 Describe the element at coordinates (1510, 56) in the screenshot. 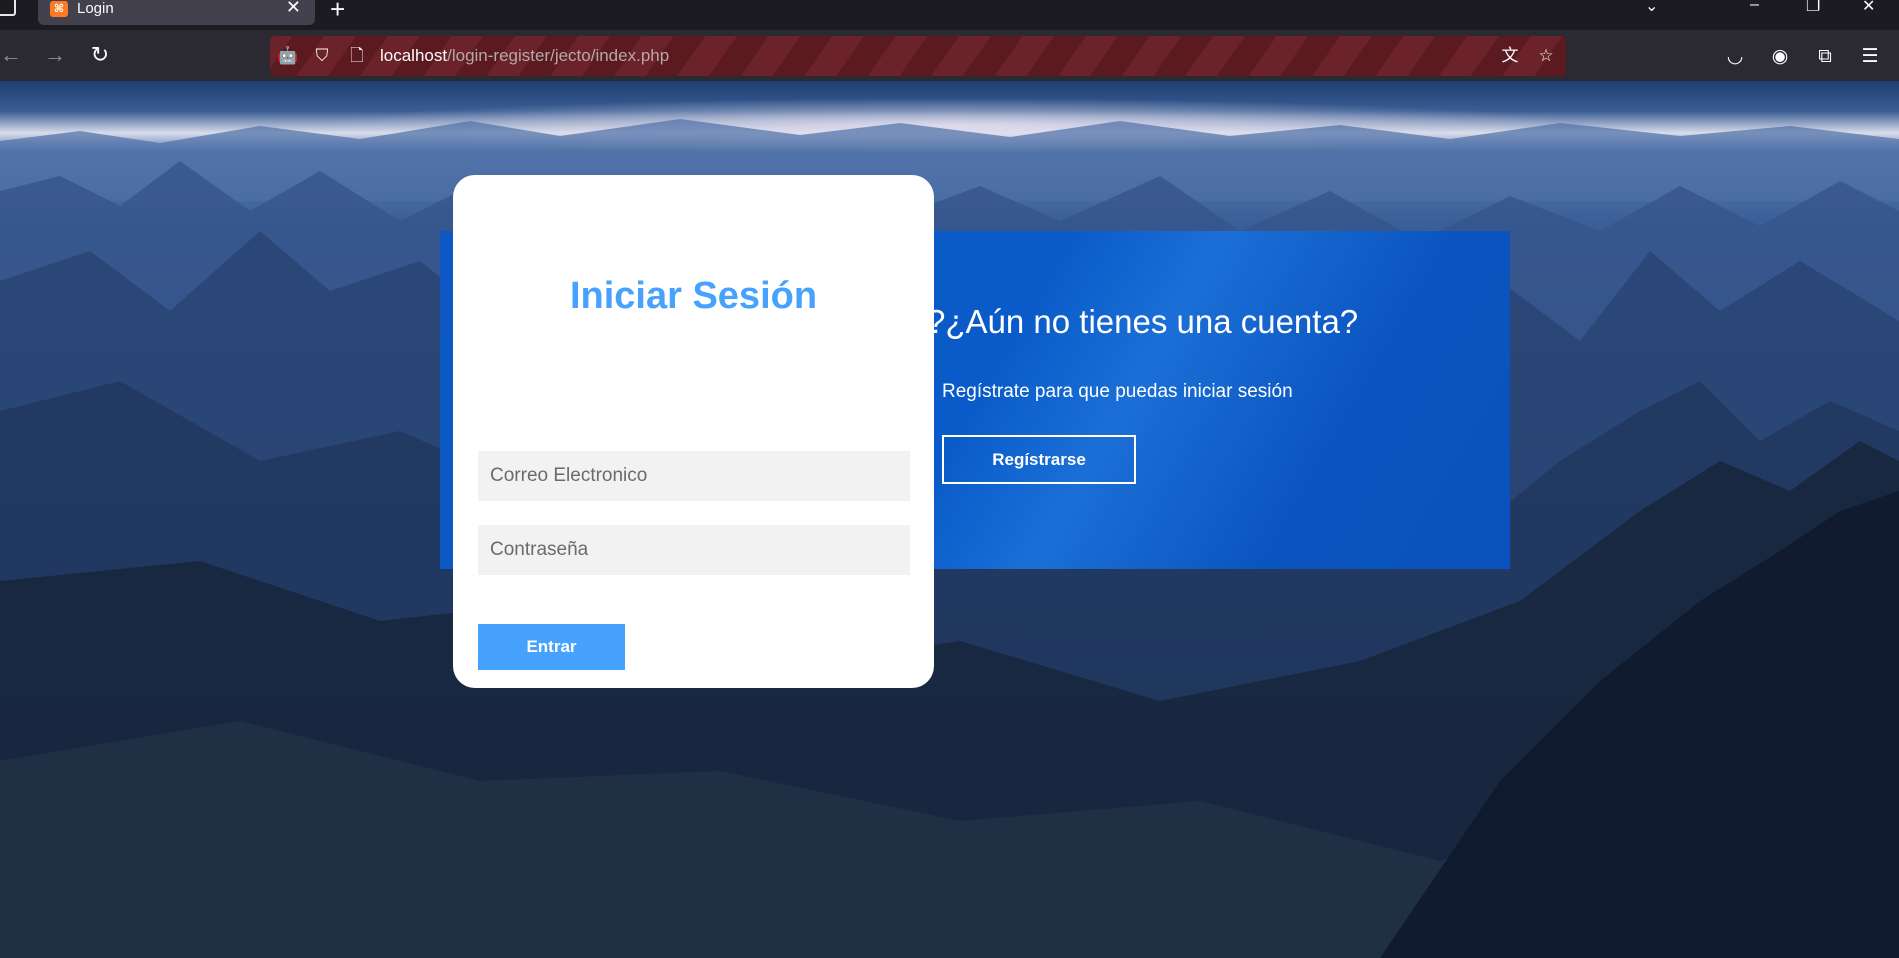

I see `translate-icon: 文` at that location.